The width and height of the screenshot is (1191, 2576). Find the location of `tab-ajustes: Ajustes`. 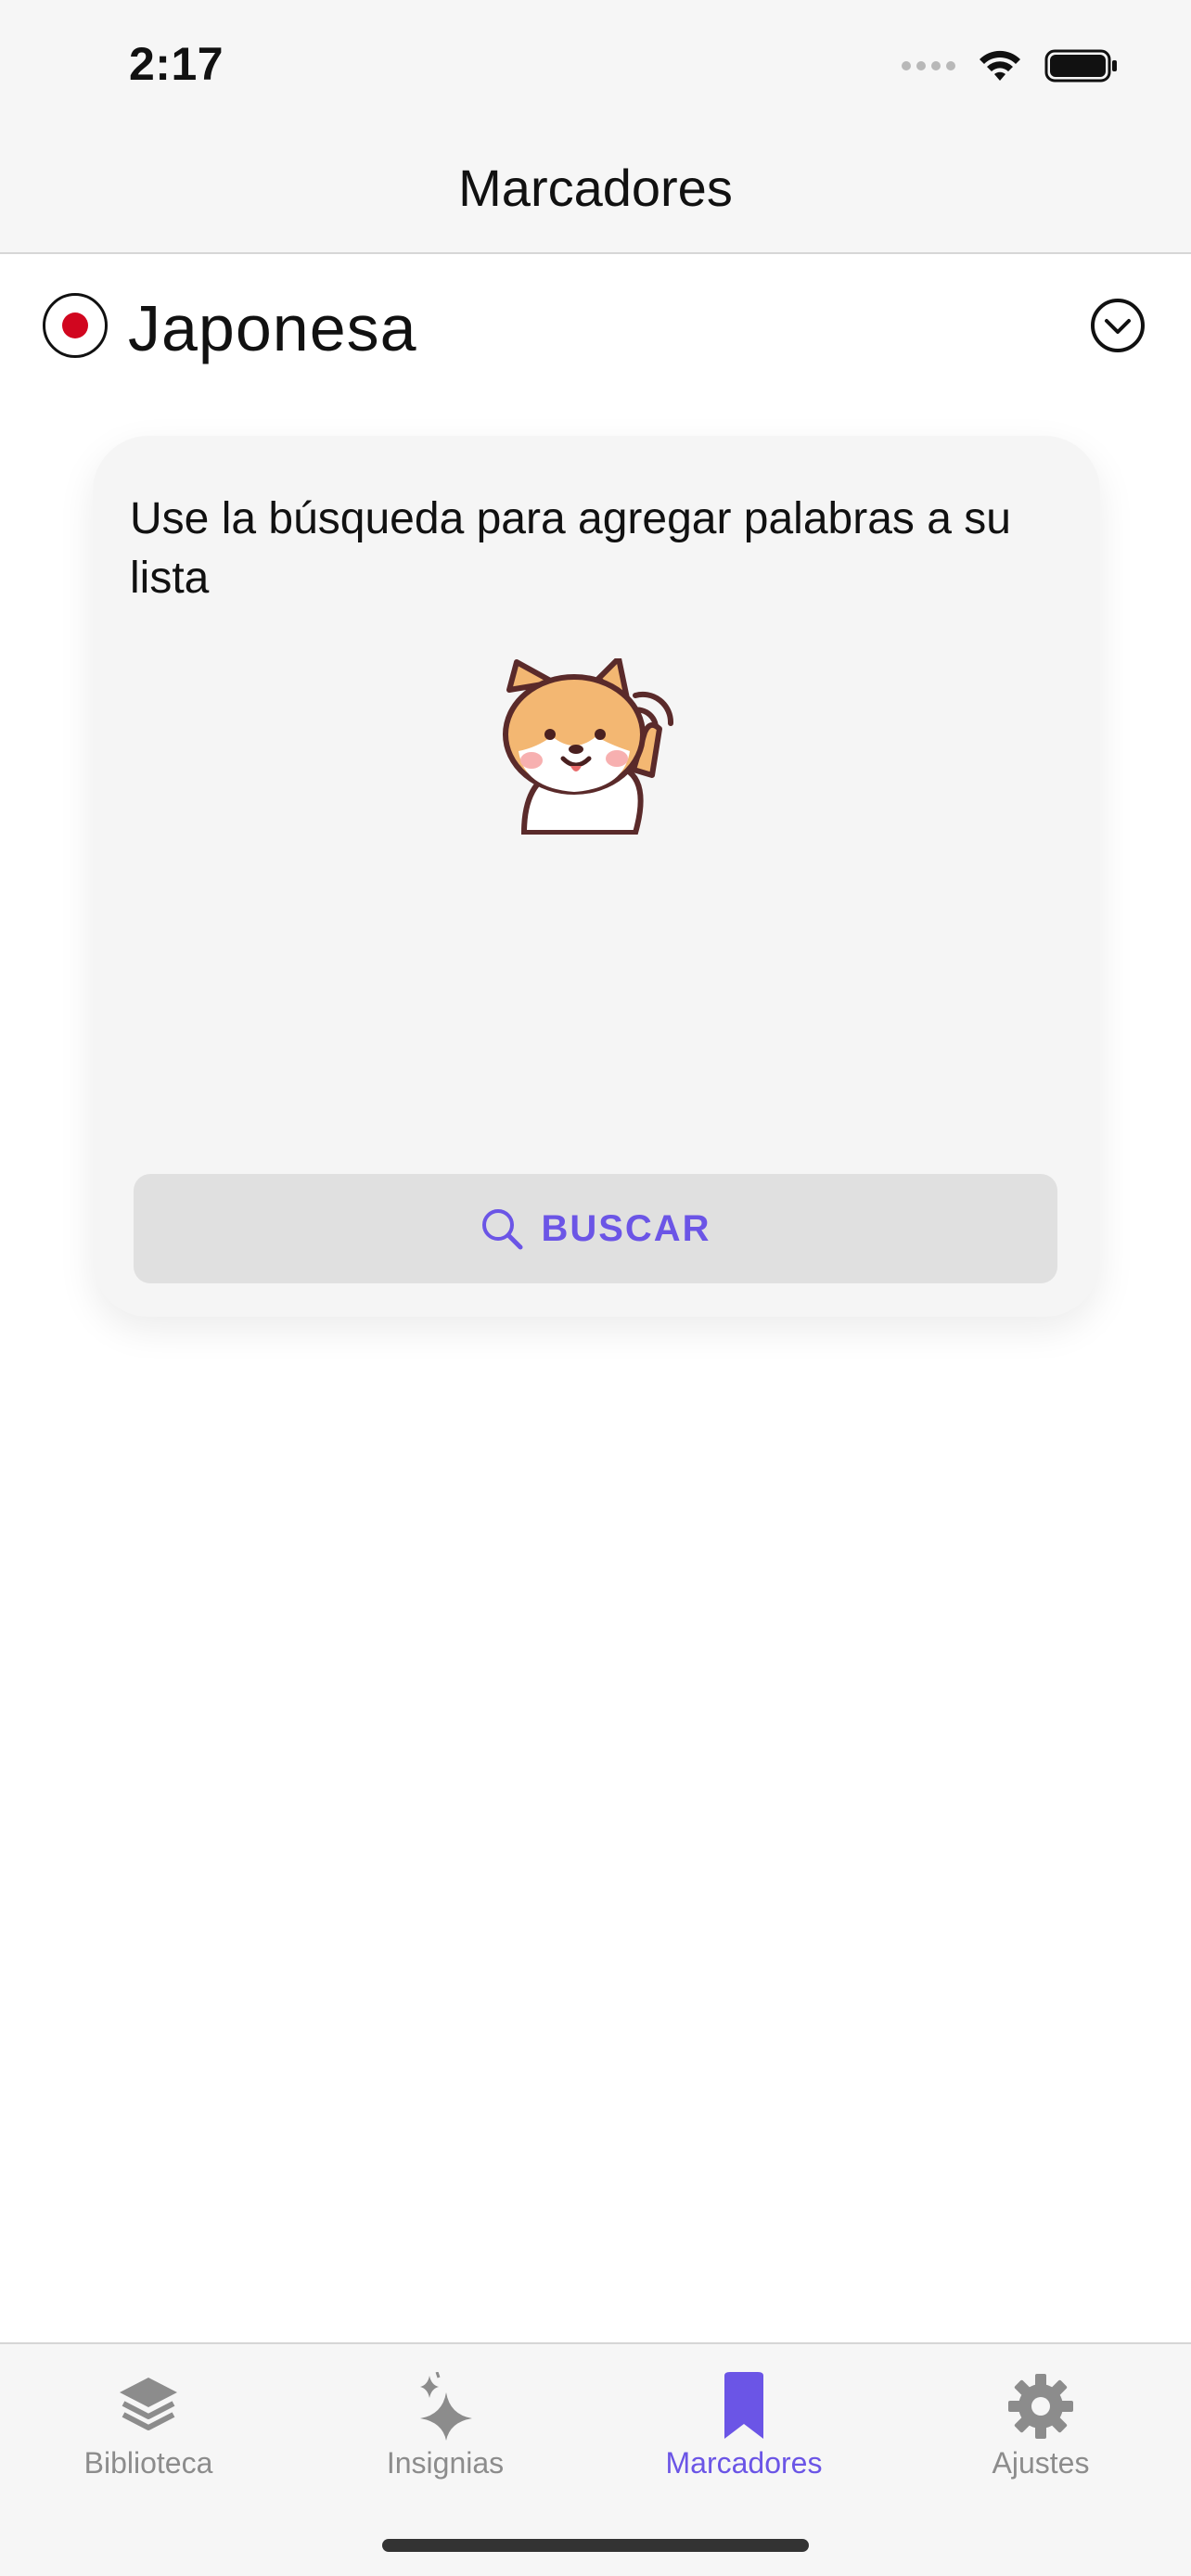

tab-ajustes: Ajustes is located at coordinates (1040, 2437).